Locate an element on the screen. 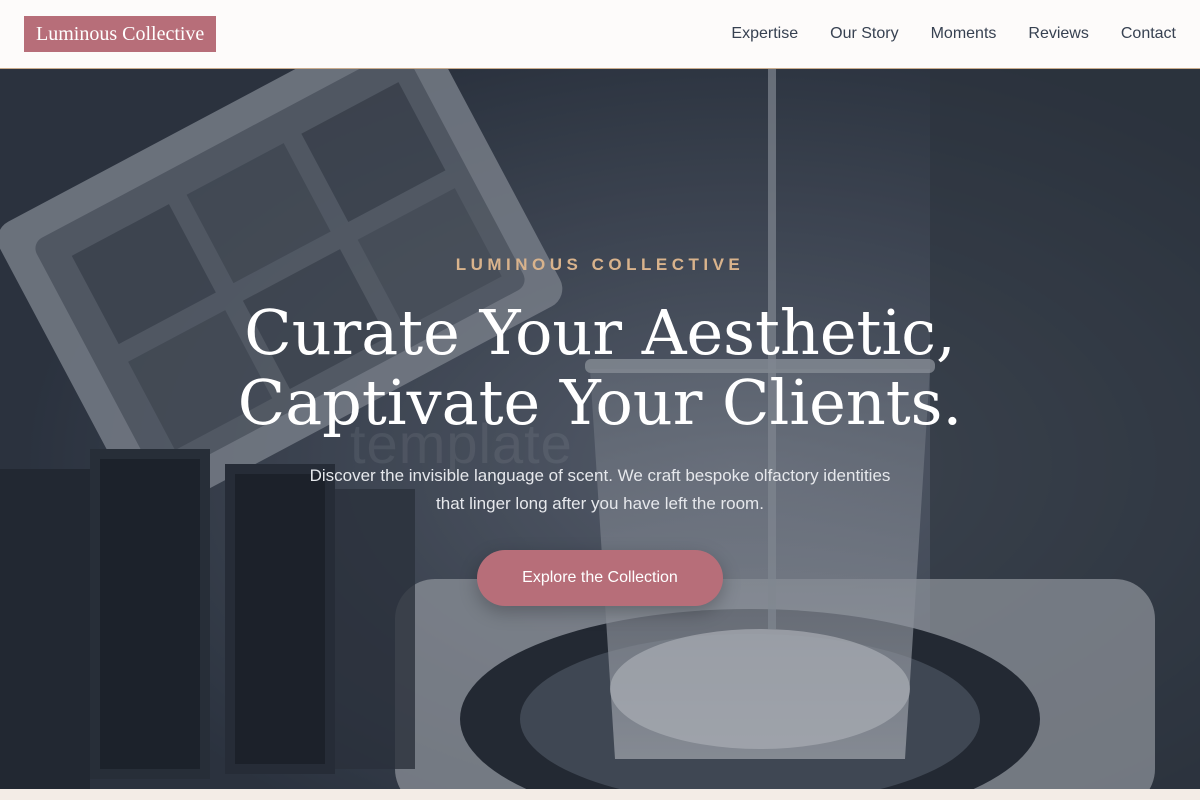 This screenshot has height=800, width=1200. hero-eyebrow: LUMINOUS COLLECTIVE is located at coordinates (600, 264).